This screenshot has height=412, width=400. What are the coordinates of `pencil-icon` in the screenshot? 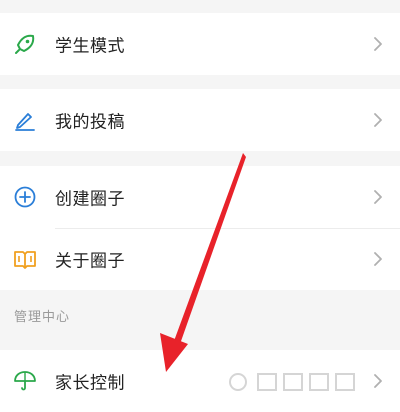 It's located at (25, 122).